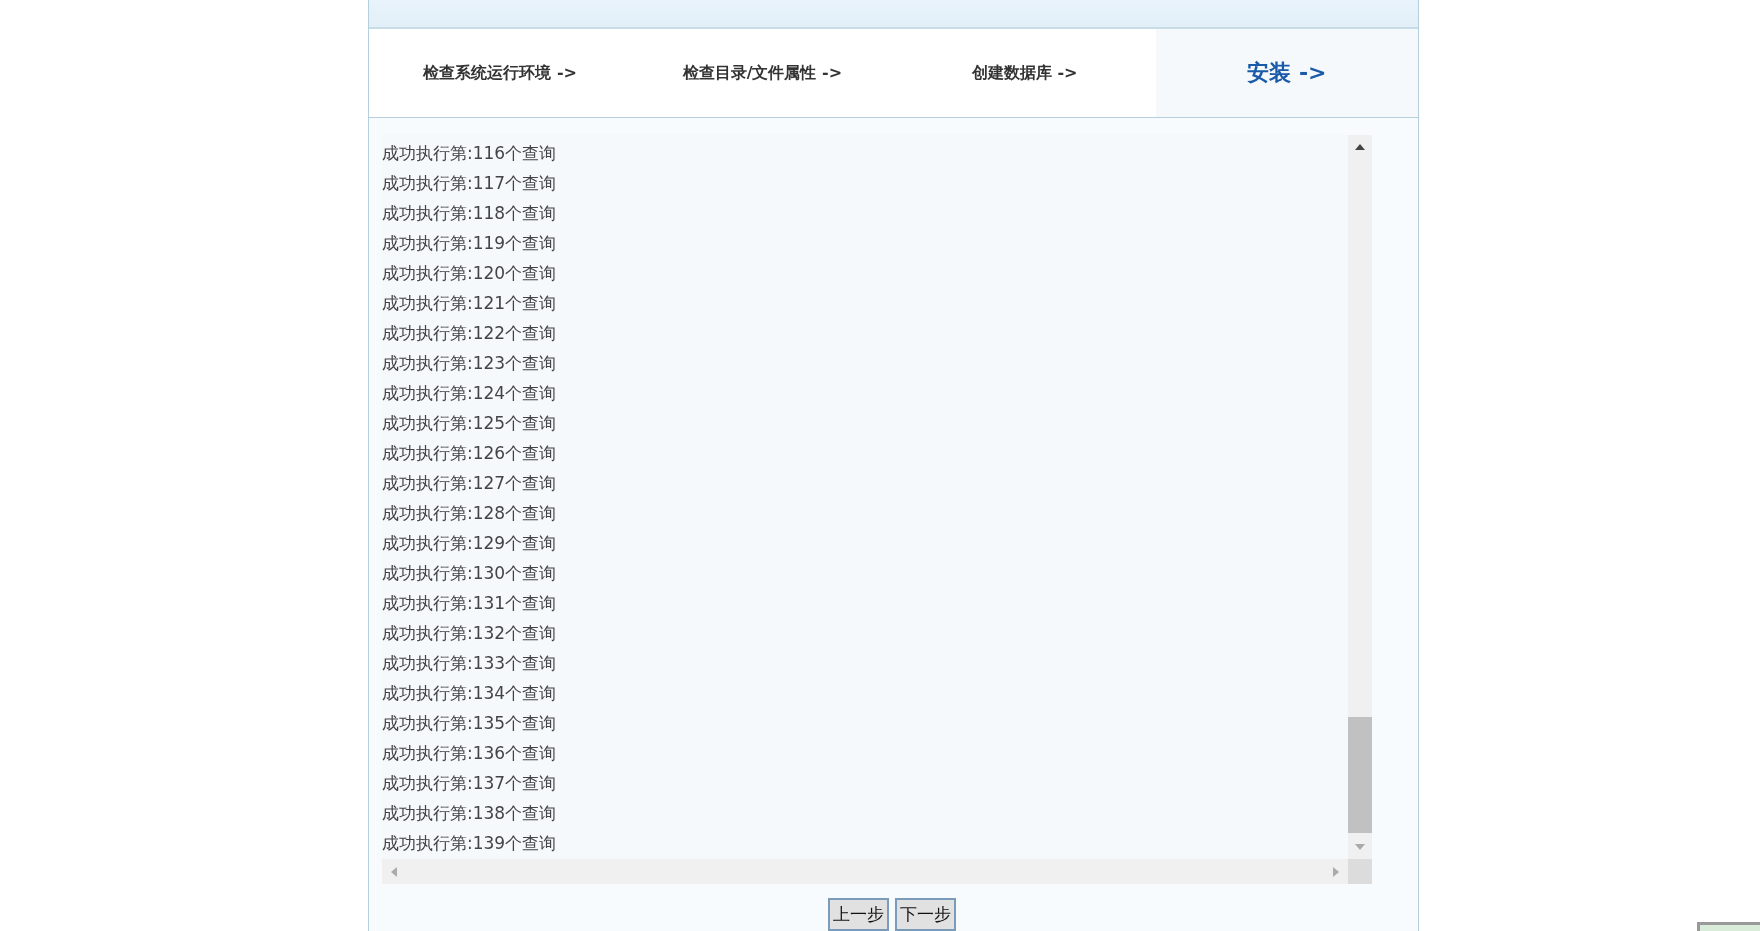 Image resolution: width=1760 pixels, height=931 pixels. Describe the element at coordinates (762, 73) in the screenshot. I see `step-tab: 检查目录/文件属性 ->` at that location.